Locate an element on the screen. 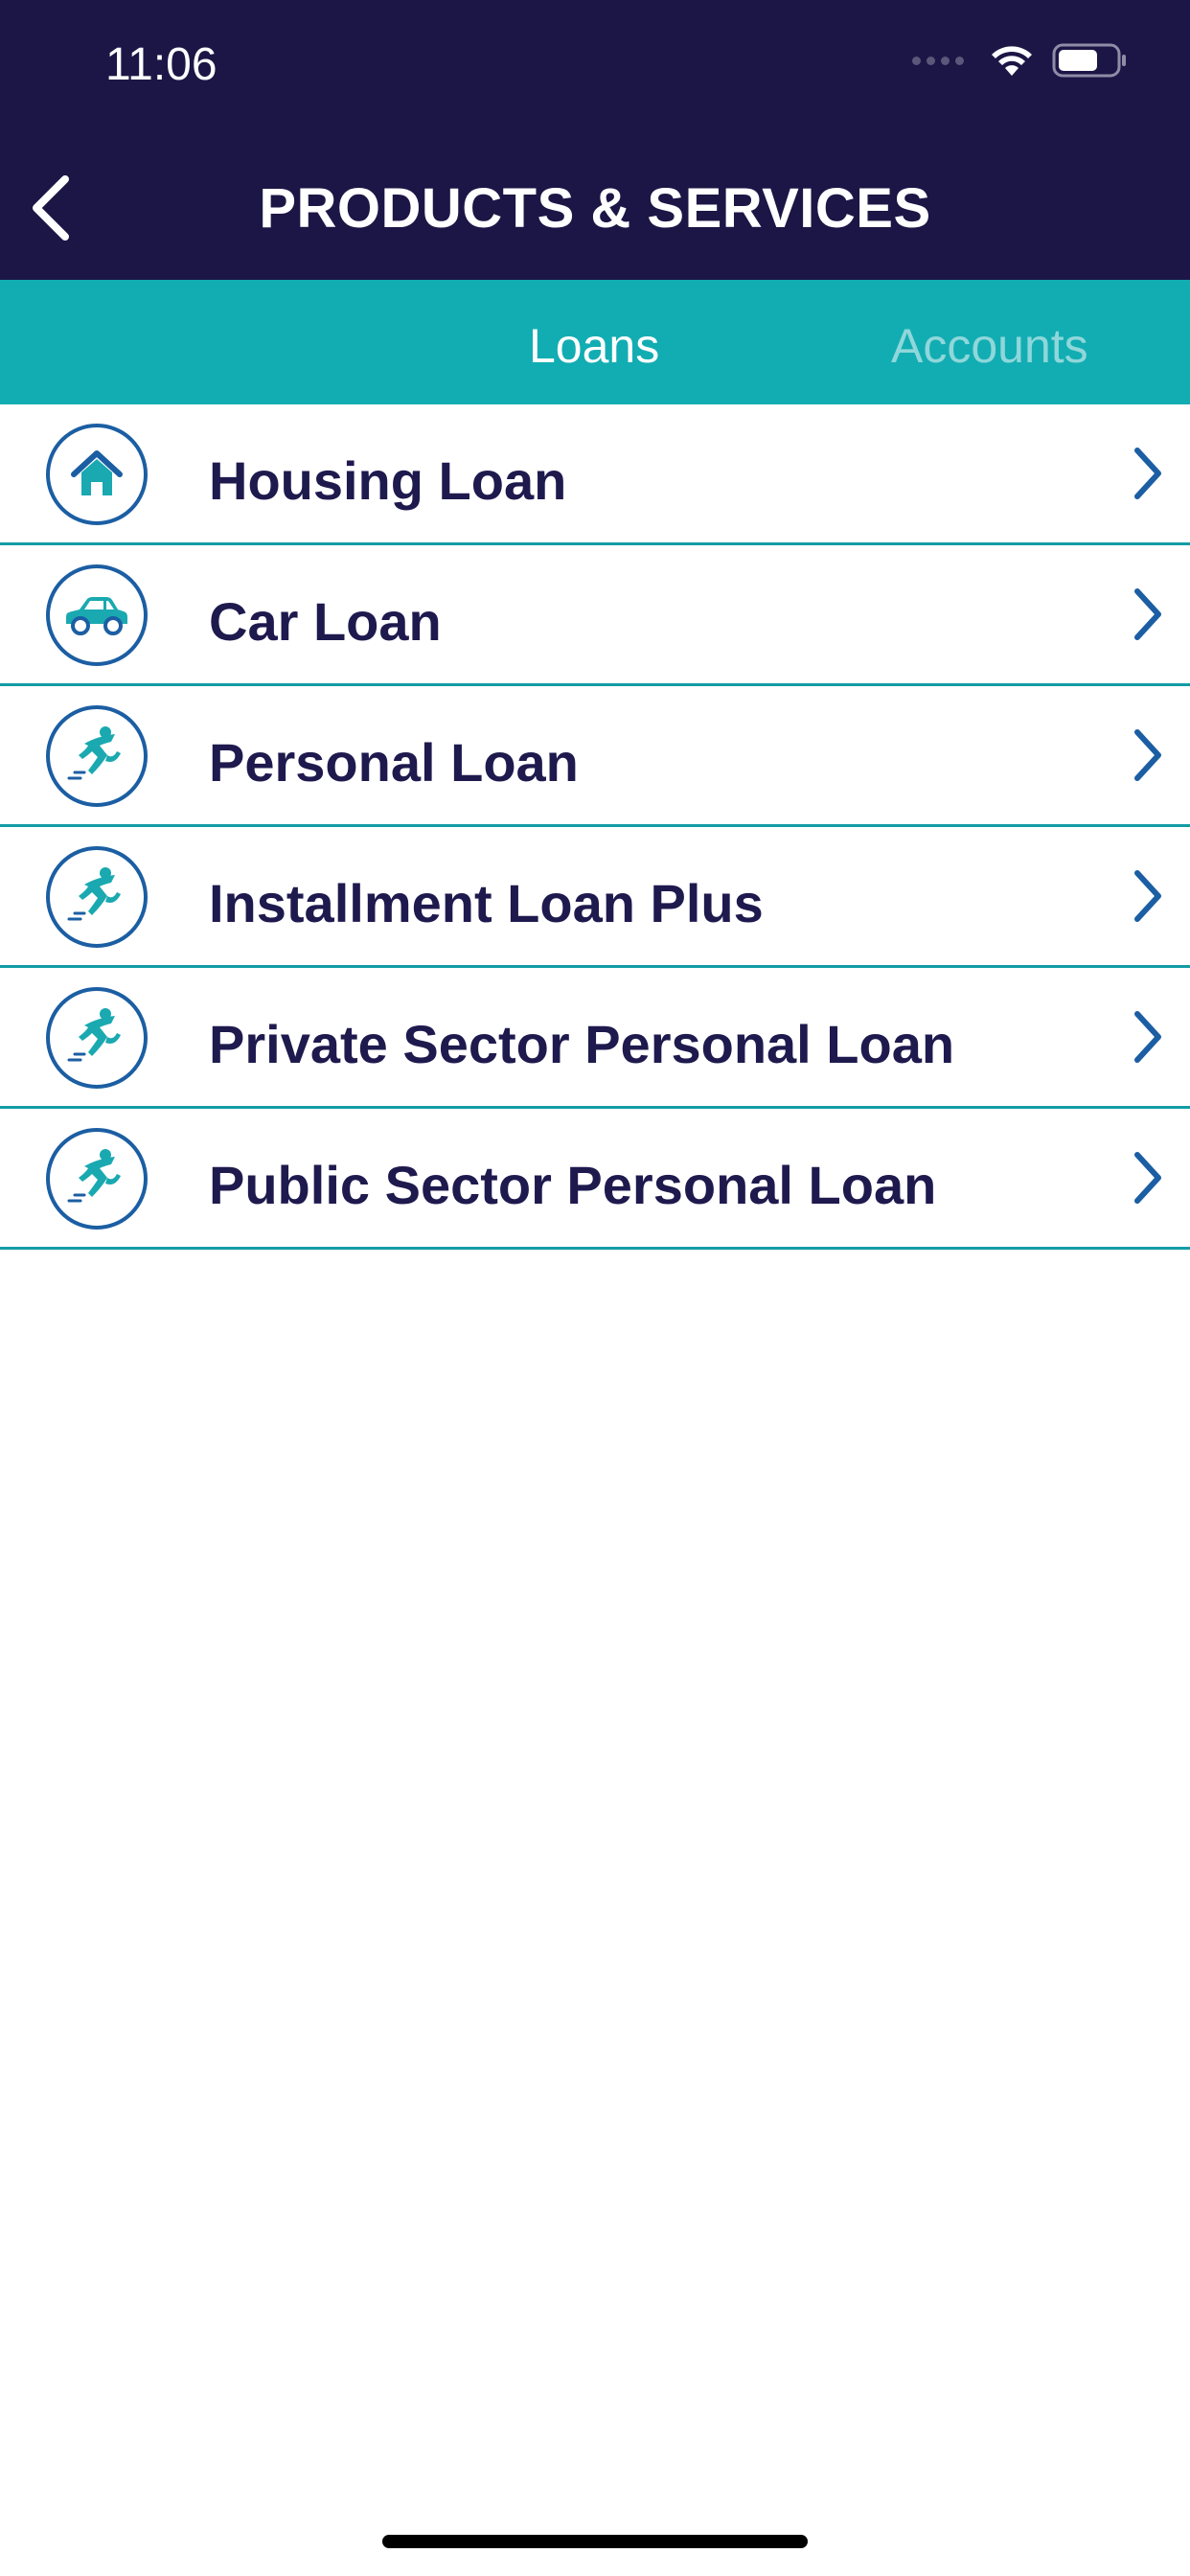  list-item-installment-loan-plus: Installment Loan Plus is located at coordinates (595, 897).